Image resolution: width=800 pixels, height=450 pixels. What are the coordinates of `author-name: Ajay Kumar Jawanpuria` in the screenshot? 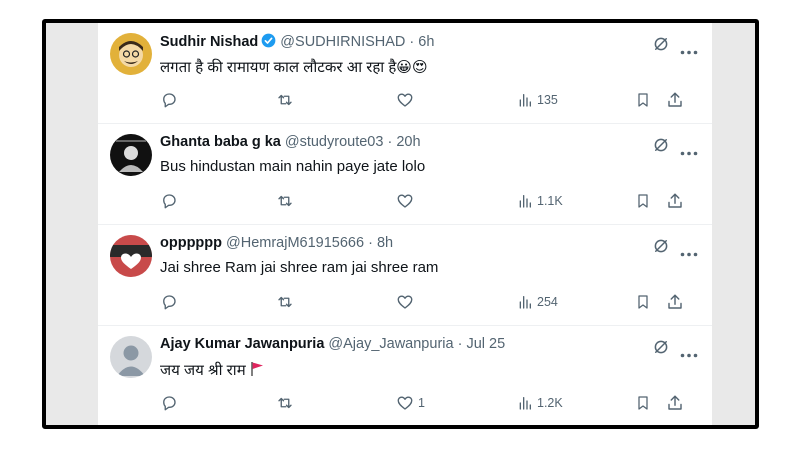 It's located at (242, 344).